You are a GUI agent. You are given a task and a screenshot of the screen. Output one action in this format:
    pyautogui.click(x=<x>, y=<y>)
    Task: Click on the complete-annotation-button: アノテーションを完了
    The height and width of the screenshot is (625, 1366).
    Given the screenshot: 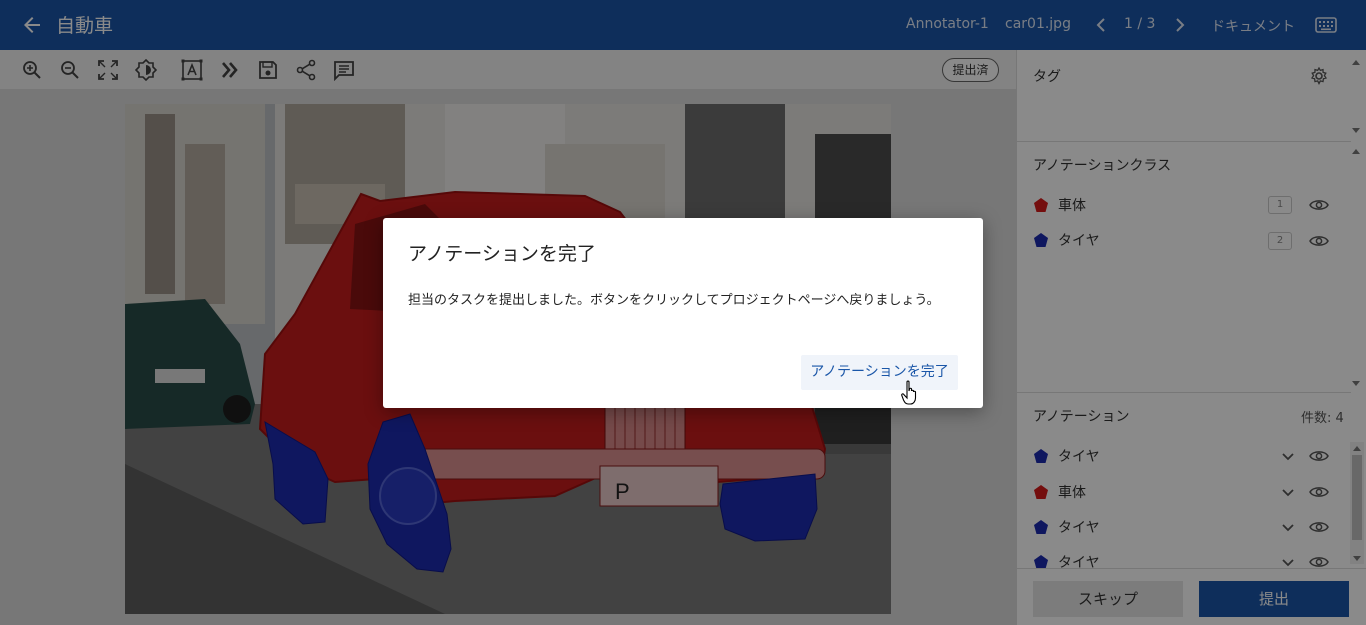 What is the action you would take?
    pyautogui.click(x=879, y=372)
    